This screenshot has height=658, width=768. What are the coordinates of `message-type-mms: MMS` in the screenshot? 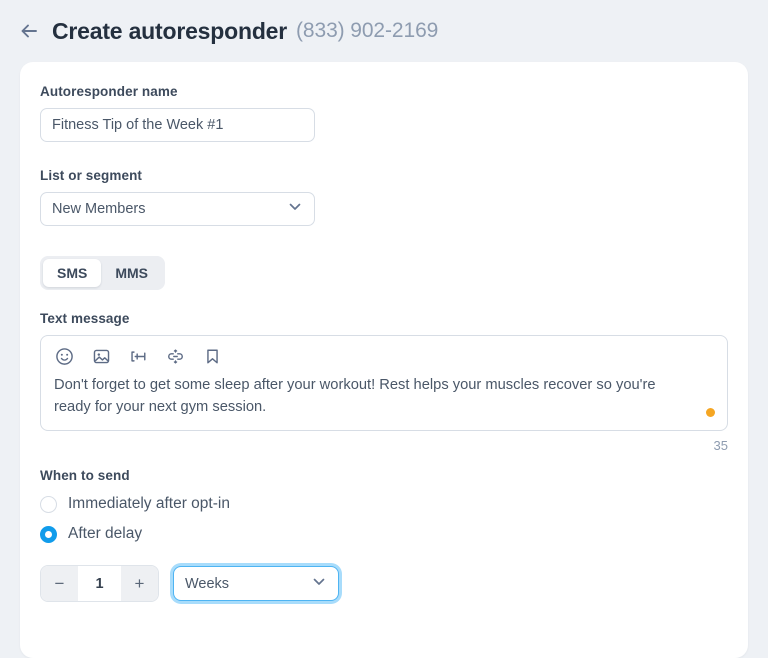 It's located at (131, 273).